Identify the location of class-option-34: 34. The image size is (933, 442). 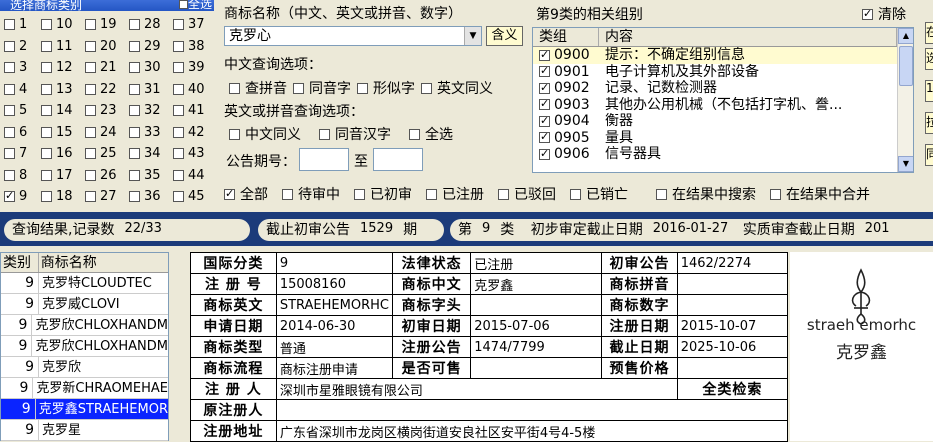
(147, 153).